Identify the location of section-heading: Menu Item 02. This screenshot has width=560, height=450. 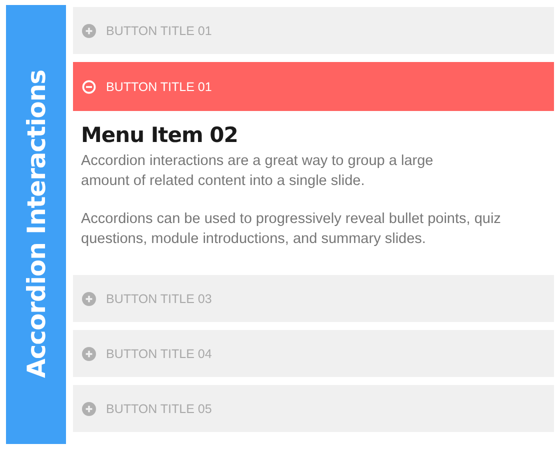
(160, 135).